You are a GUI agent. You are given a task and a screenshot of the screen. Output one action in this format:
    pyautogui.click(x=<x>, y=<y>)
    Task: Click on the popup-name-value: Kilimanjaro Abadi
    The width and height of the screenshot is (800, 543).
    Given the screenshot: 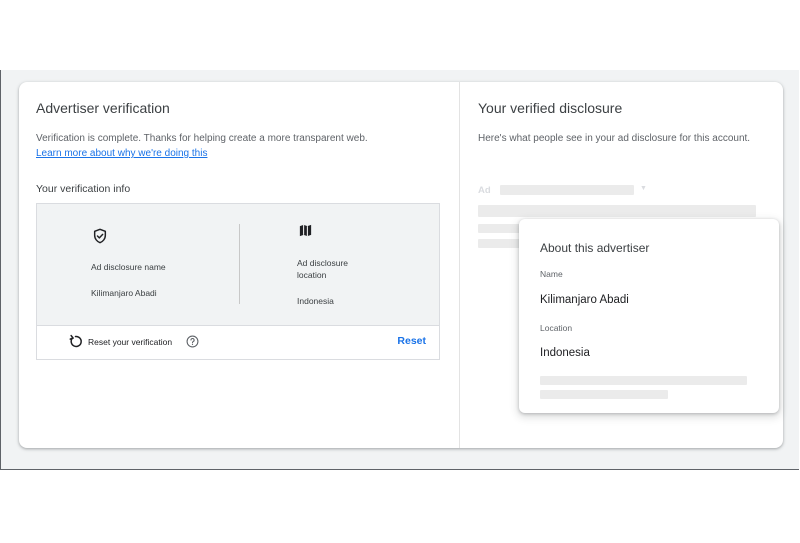 What is the action you would take?
    pyautogui.click(x=584, y=300)
    